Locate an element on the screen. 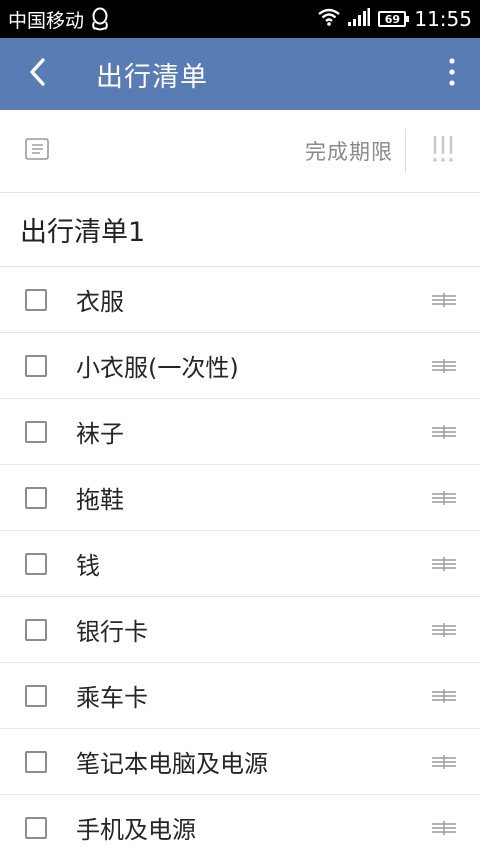  list-item: 衣服 is located at coordinates (240, 300).